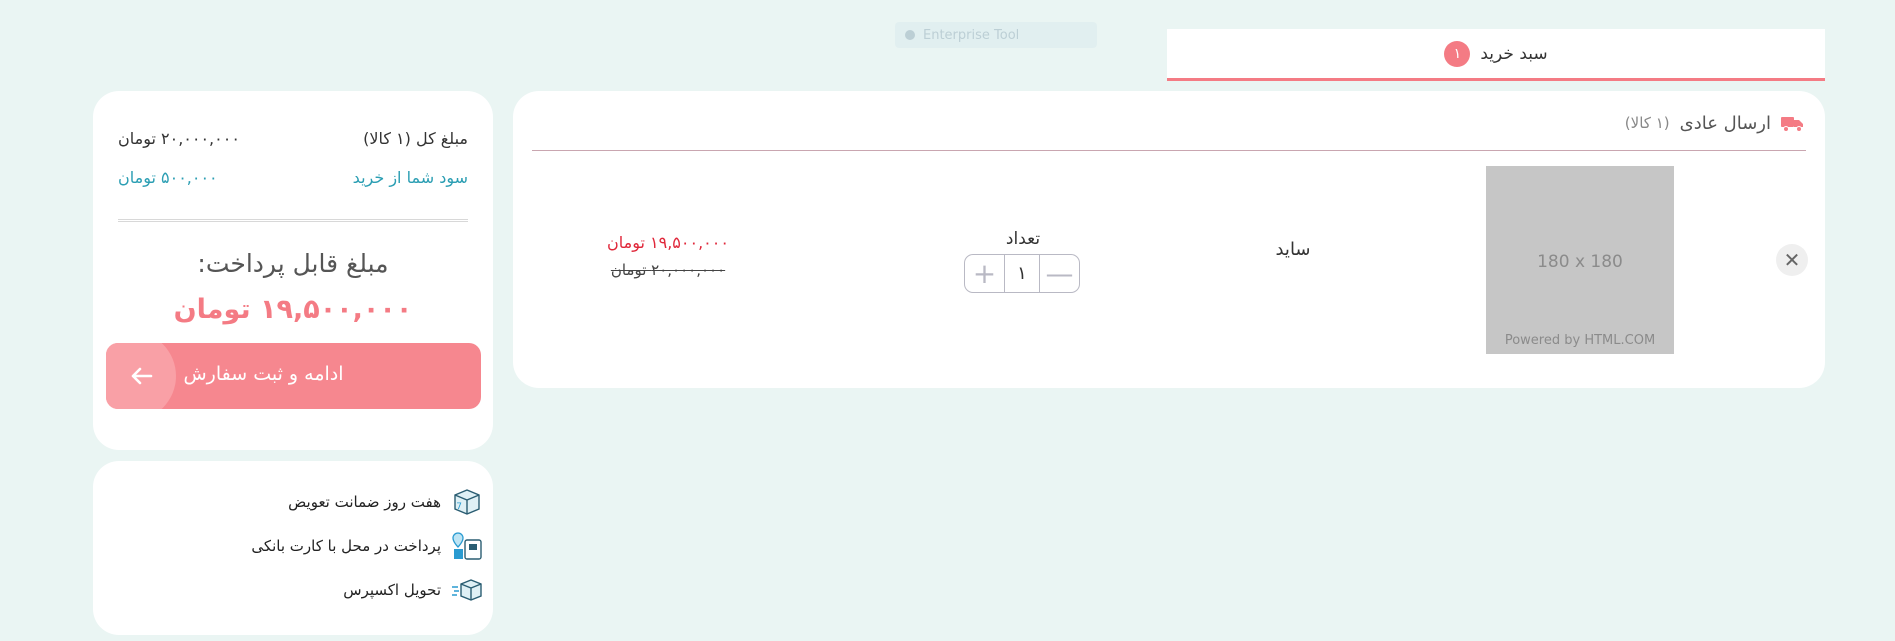 The height and width of the screenshot is (641, 1895). I want to click on profit-row: سود شما از خرید ۵۰۰,۰۰۰ تومان, so click(293, 177).